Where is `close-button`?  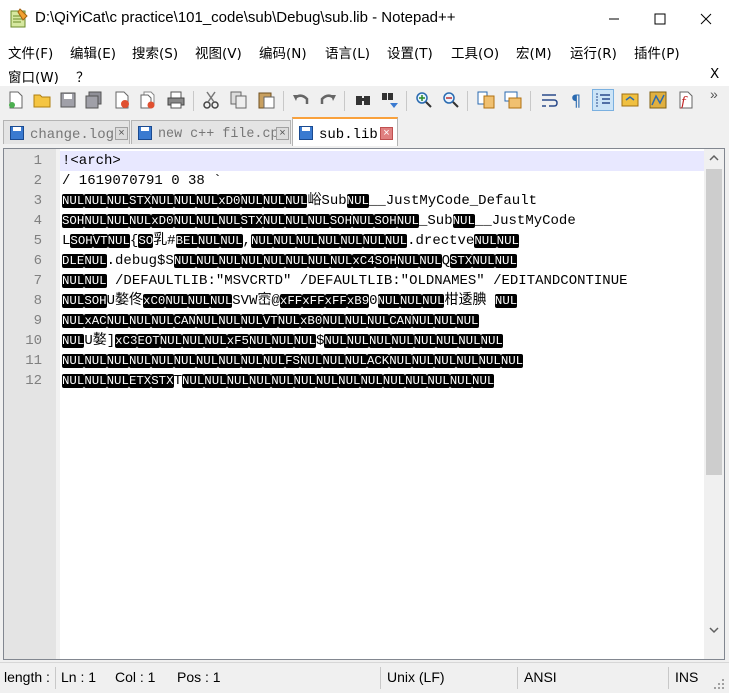
close-button is located at coordinates (706, 19).